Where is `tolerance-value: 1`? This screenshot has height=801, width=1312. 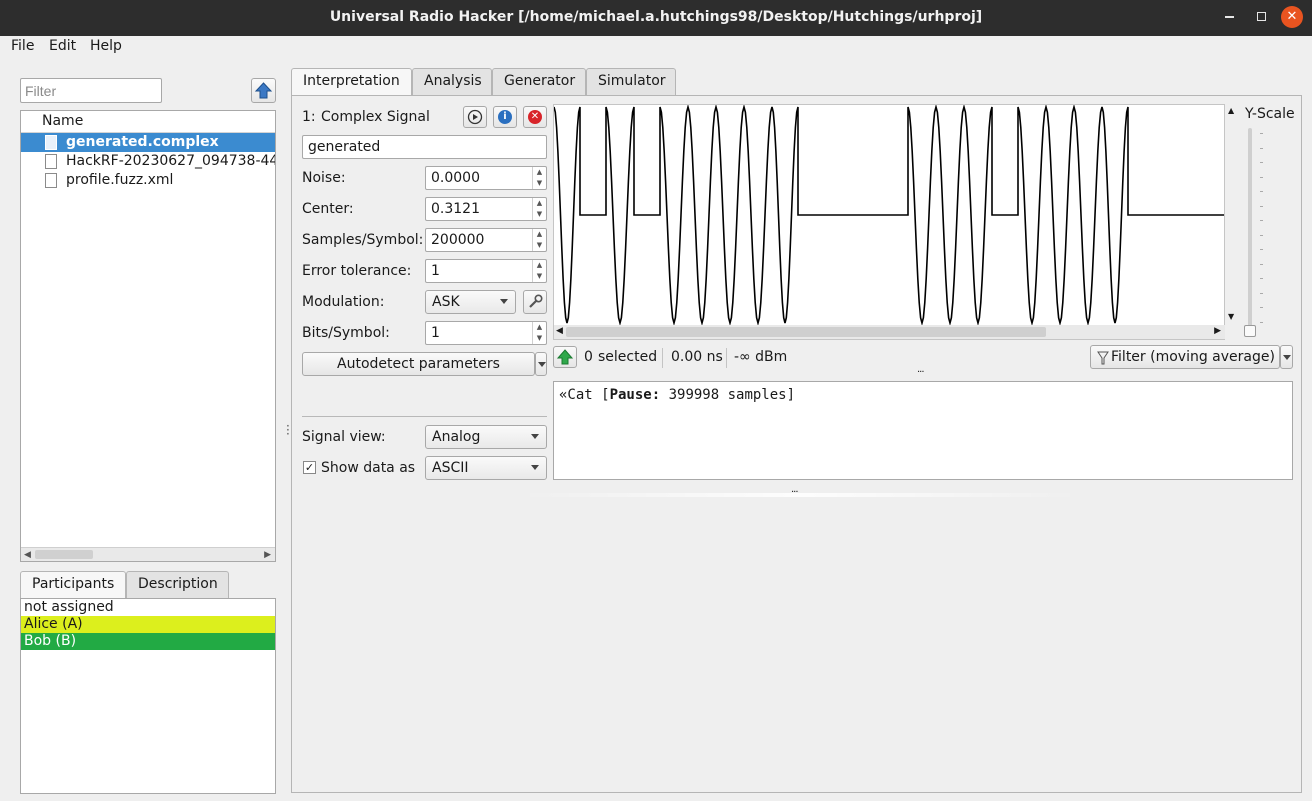
tolerance-value: 1 is located at coordinates (435, 271).